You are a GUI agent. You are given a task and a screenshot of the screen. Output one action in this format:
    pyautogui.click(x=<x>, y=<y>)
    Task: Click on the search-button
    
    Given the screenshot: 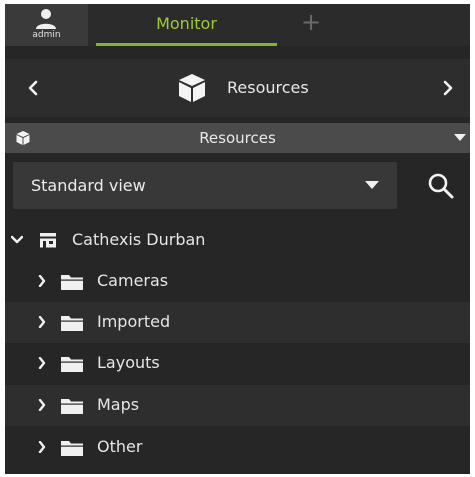 What is the action you would take?
    pyautogui.click(x=441, y=186)
    